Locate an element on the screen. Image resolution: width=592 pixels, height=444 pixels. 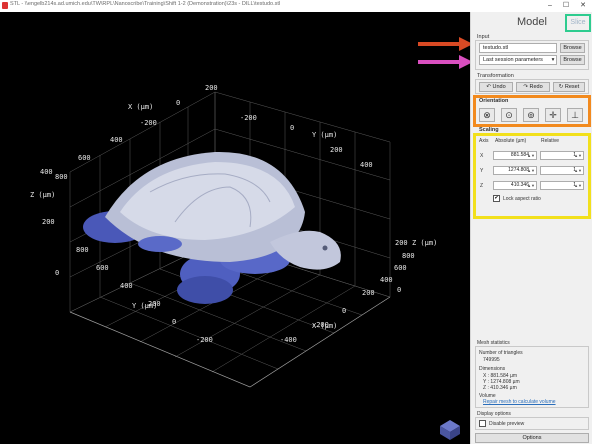
dimensions-label: Dimensions is located at coordinates (492, 369).